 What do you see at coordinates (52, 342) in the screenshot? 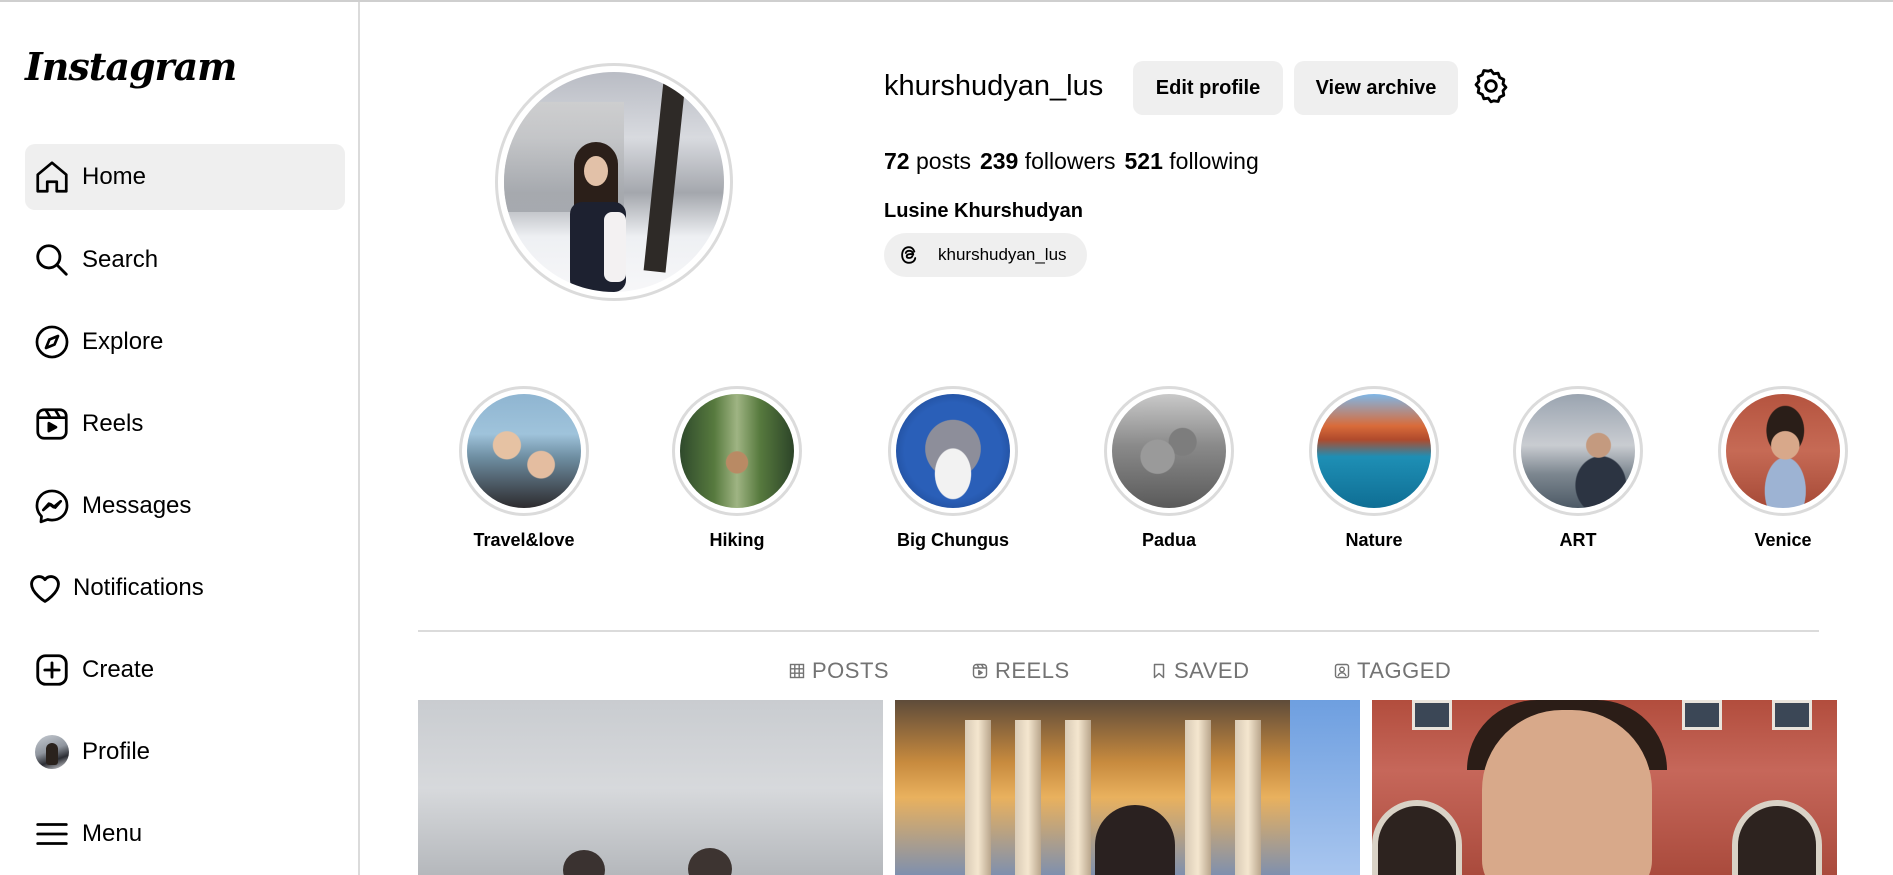
I see `compass-icon` at bounding box center [52, 342].